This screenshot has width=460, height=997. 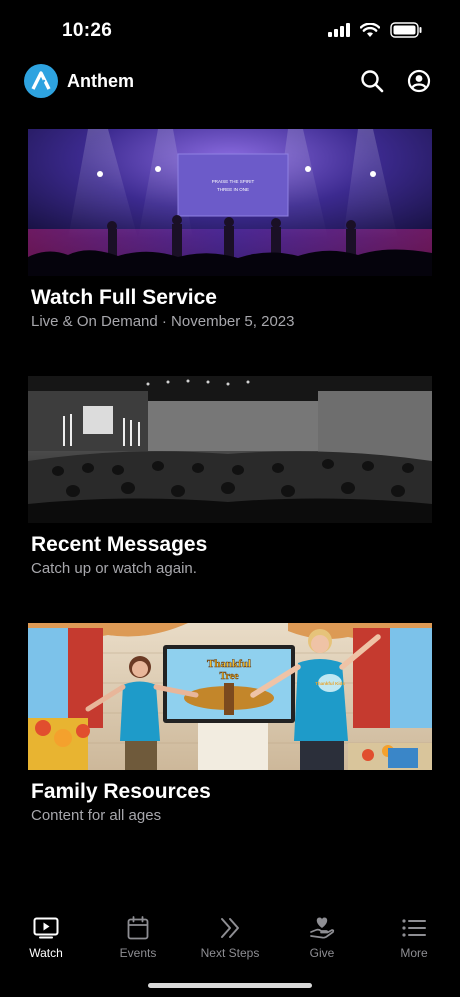 I want to click on search-icon, so click(x=372, y=81).